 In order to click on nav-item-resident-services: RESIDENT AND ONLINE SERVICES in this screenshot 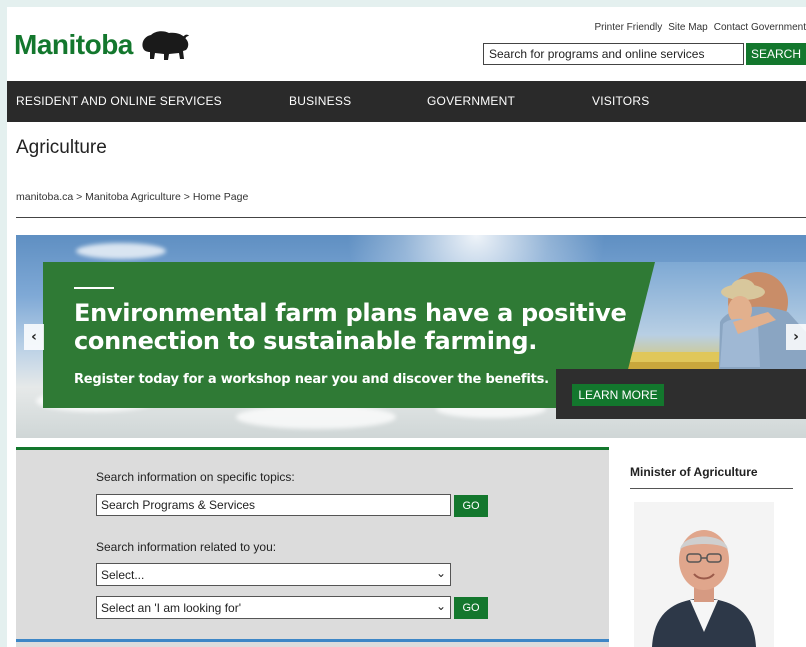, I will do `click(119, 101)`.